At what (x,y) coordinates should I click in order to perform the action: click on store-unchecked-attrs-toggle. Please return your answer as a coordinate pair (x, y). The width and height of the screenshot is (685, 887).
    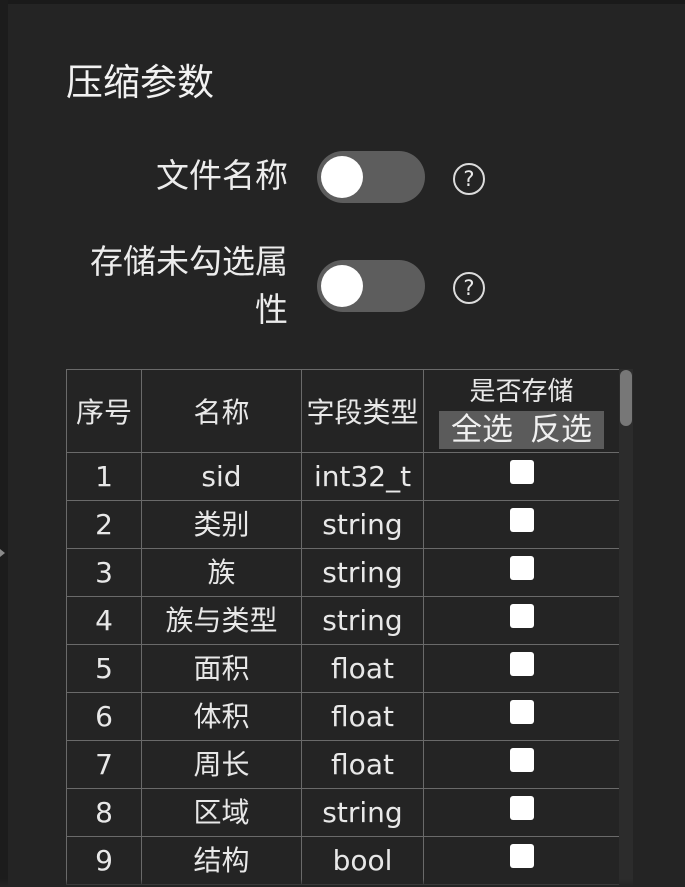
    Looking at the image, I should click on (371, 286).